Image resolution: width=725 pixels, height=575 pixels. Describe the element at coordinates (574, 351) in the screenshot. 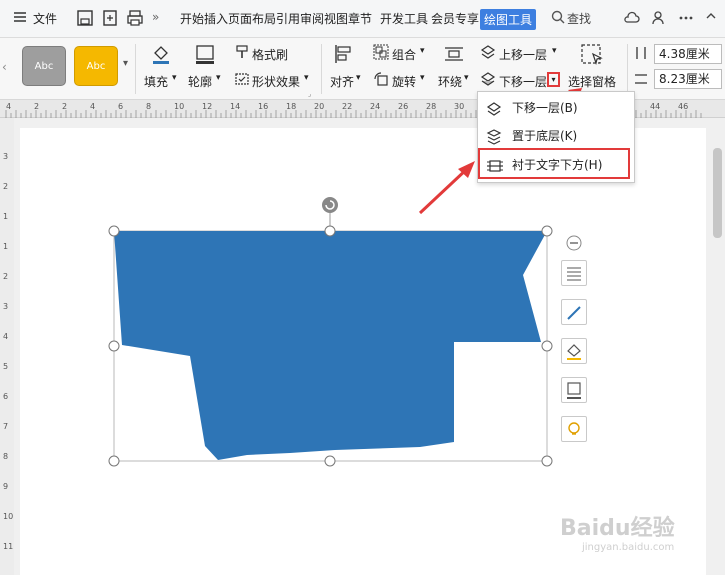

I see `fill-color-icon` at that location.